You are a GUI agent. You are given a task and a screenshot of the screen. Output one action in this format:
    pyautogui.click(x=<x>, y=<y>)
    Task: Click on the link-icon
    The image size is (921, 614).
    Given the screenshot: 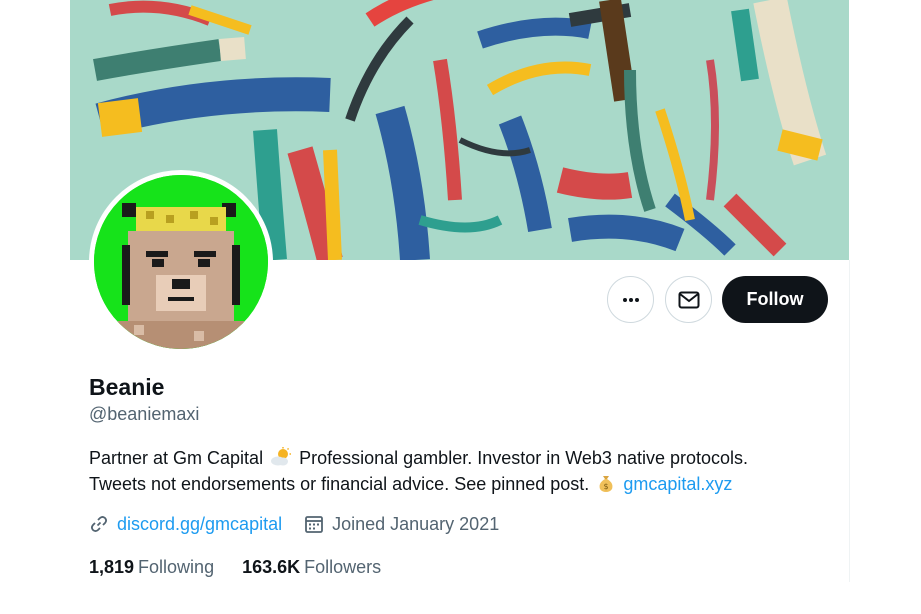 What is the action you would take?
    pyautogui.click(x=99, y=524)
    